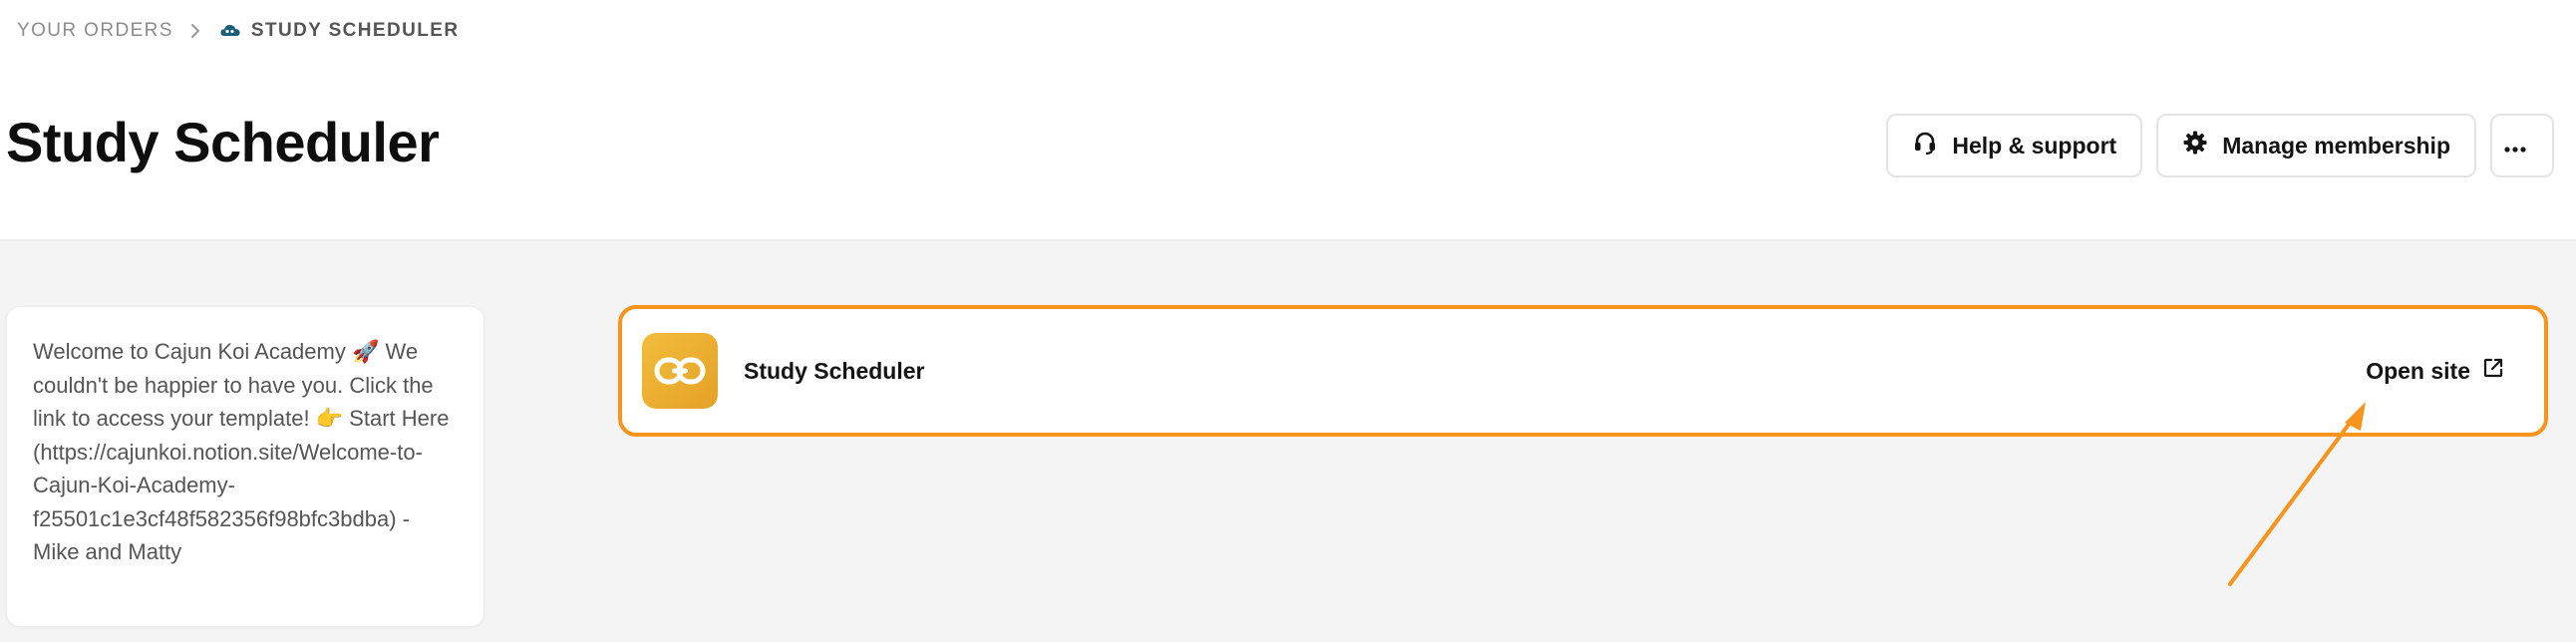 The width and height of the screenshot is (2576, 642). Describe the element at coordinates (1932, 145) in the screenshot. I see `headset-icon` at that location.